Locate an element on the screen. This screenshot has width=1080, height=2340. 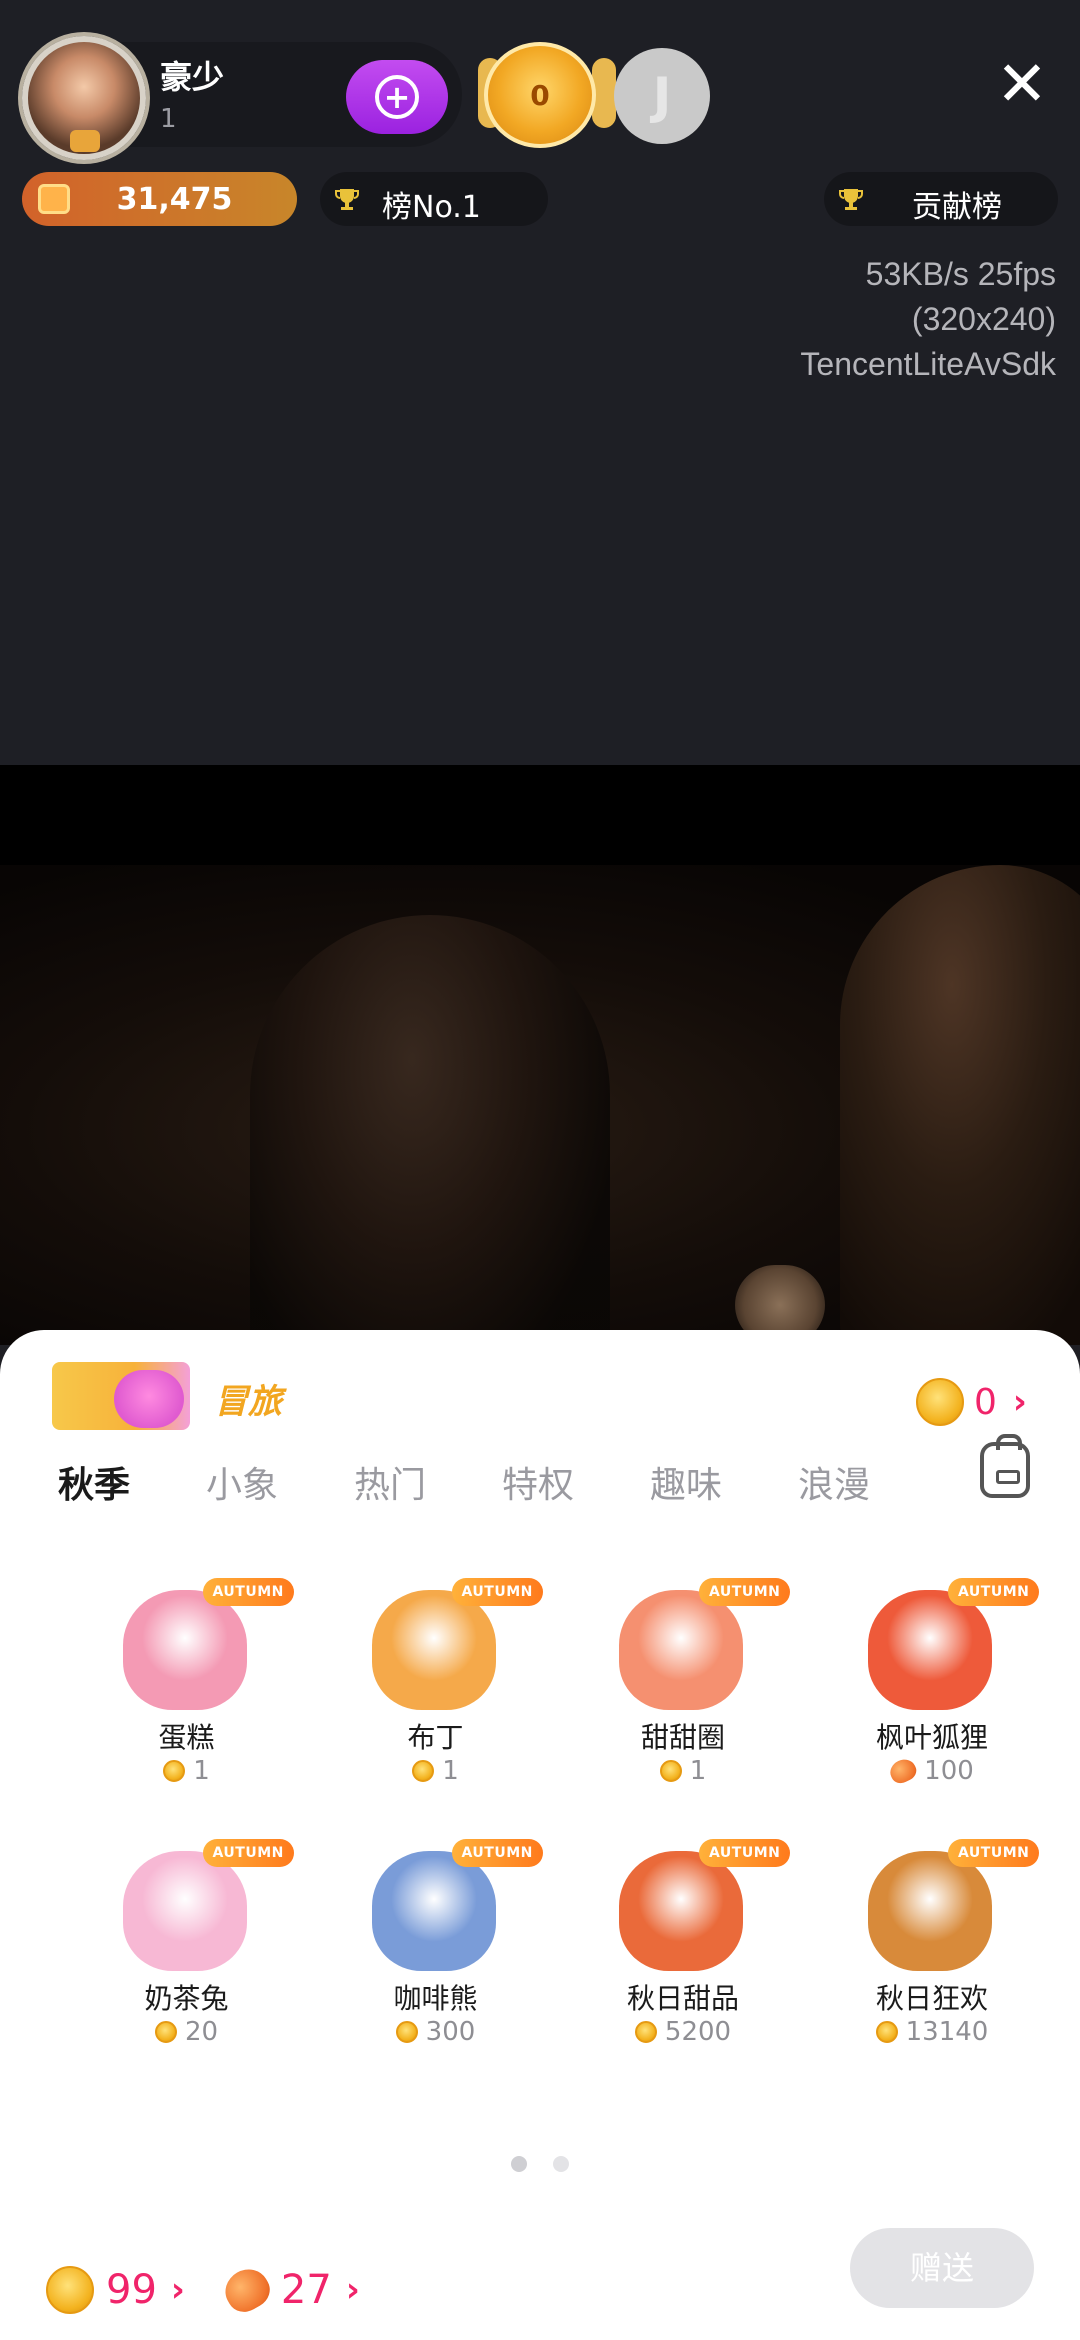
video-person-right is located at coordinates (960, 1105).